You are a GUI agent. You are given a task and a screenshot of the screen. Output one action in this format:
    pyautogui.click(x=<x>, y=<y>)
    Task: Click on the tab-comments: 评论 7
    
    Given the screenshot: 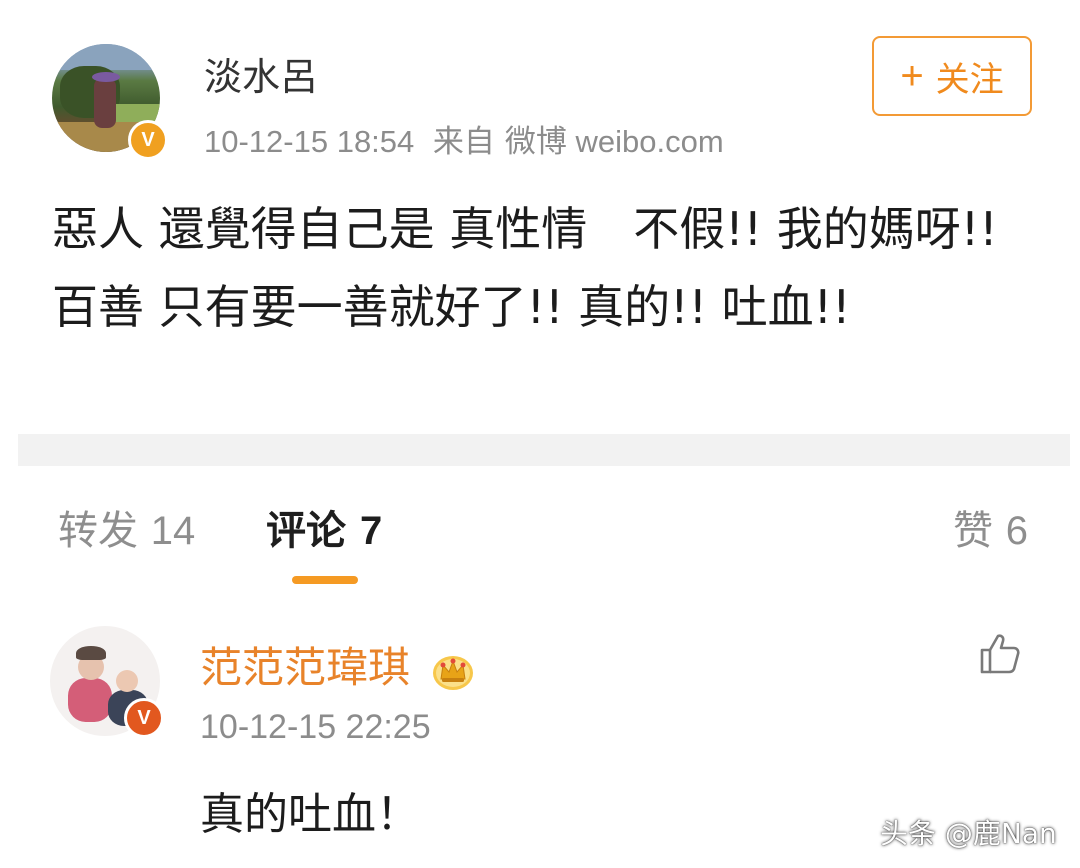 What is the action you would take?
    pyautogui.click(x=324, y=527)
    